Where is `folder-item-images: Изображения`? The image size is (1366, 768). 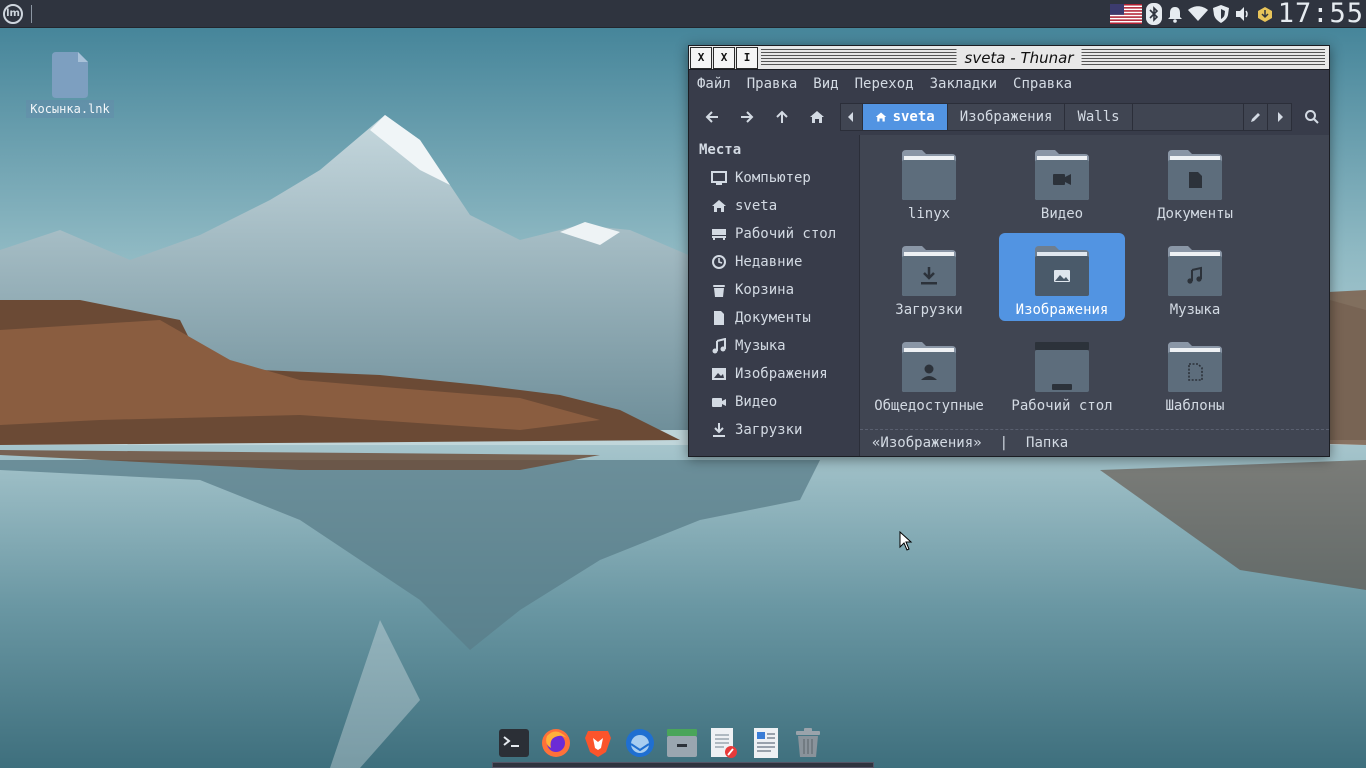 folder-item-images: Изображения is located at coordinates (1062, 277).